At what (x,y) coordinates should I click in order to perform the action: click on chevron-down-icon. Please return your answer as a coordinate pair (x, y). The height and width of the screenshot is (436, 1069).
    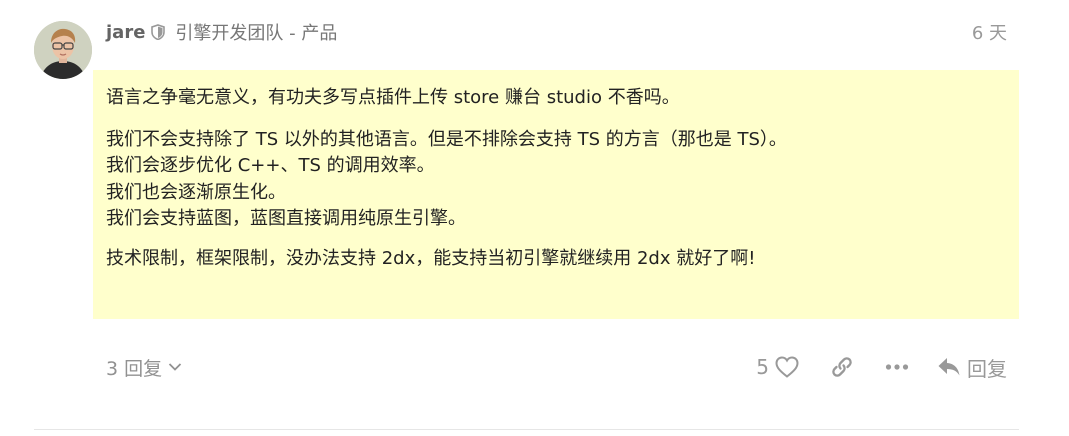
    Looking at the image, I should click on (175, 367).